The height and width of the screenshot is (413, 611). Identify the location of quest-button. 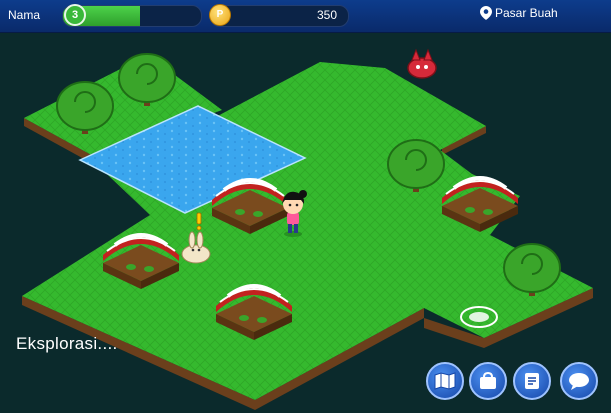
(532, 381).